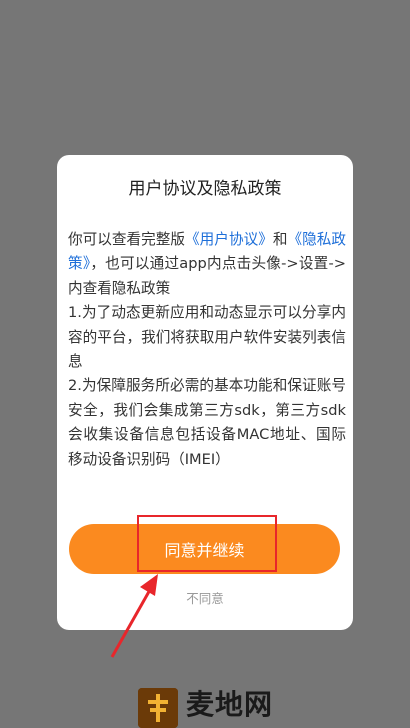 The image size is (410, 728). I want to click on dialog-title: 用户协议及隐私政策, so click(205, 189).